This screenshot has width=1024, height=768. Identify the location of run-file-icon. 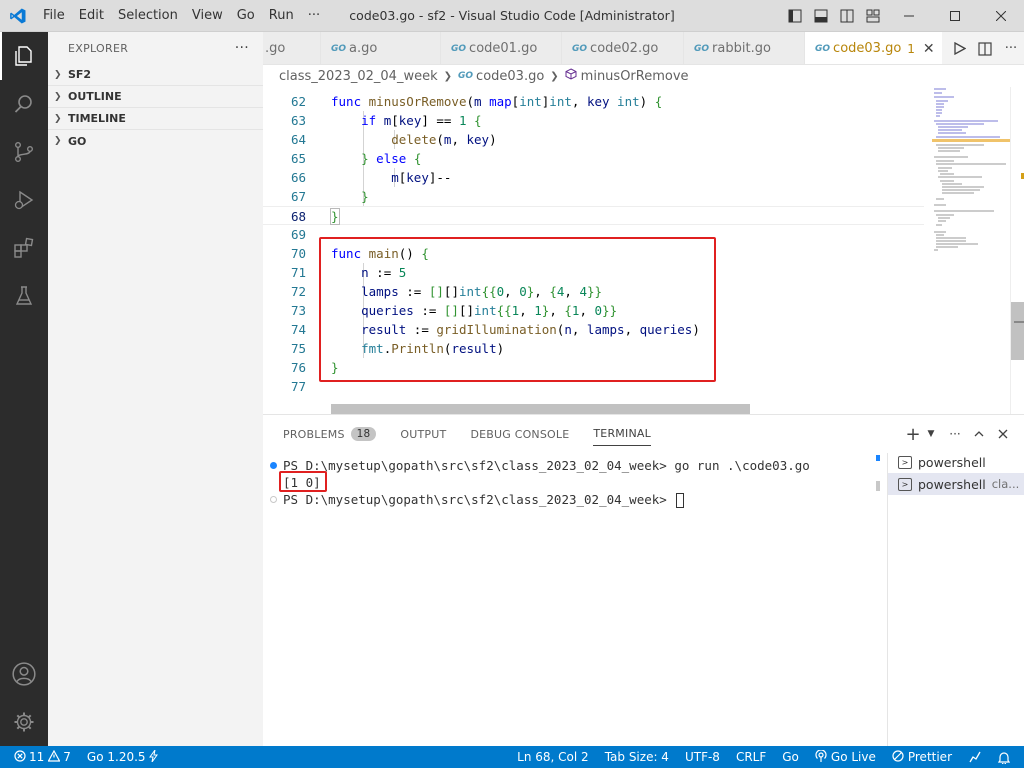
(959, 48).